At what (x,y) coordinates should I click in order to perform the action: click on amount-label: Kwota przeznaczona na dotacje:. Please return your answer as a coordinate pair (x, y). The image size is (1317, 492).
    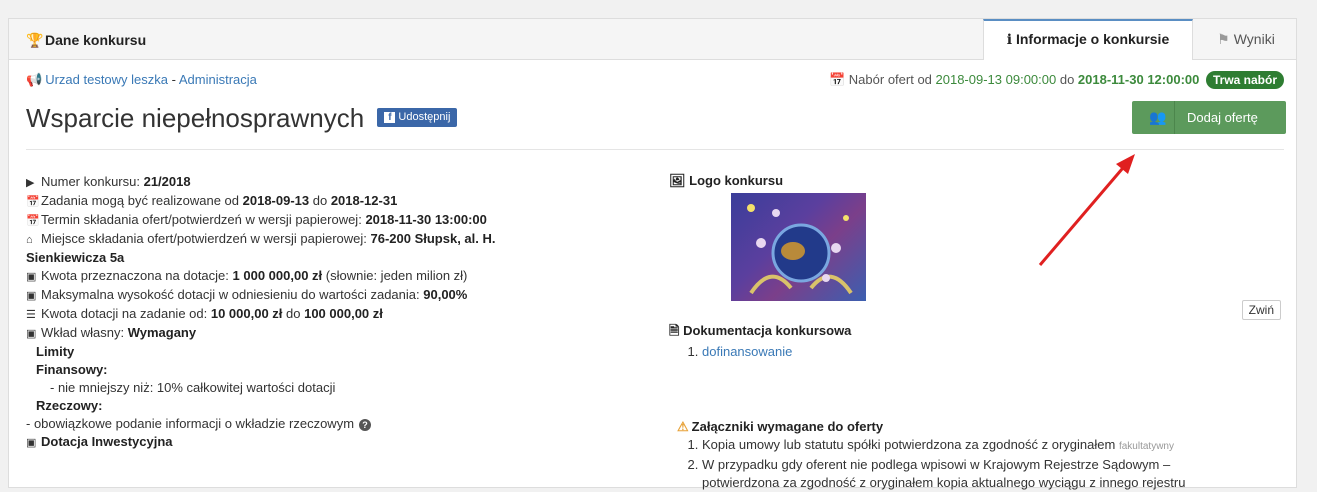
    Looking at the image, I should click on (137, 275).